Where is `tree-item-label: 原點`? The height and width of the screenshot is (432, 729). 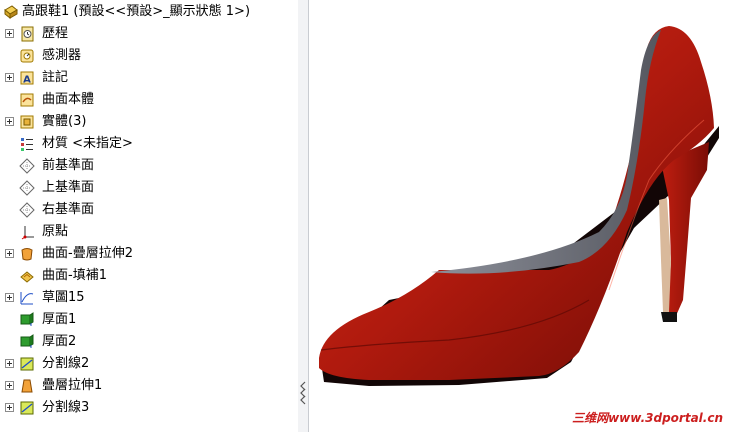
tree-item-label: 原點 is located at coordinates (55, 231).